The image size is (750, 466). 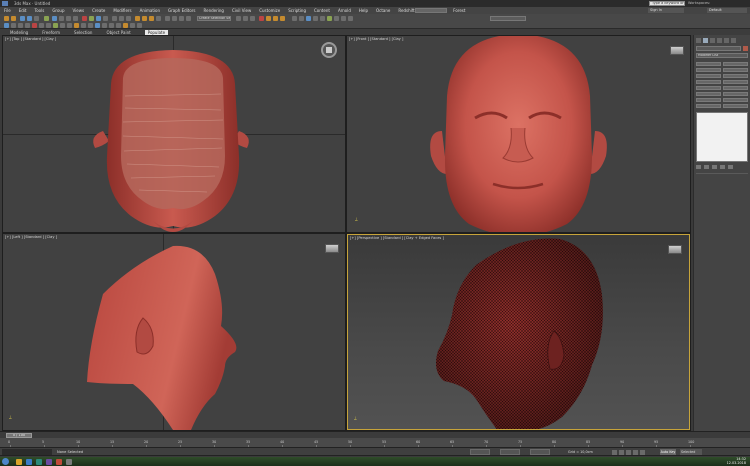 What do you see at coordinates (13, 18) in the screenshot?
I see `redo-icon` at bounding box center [13, 18].